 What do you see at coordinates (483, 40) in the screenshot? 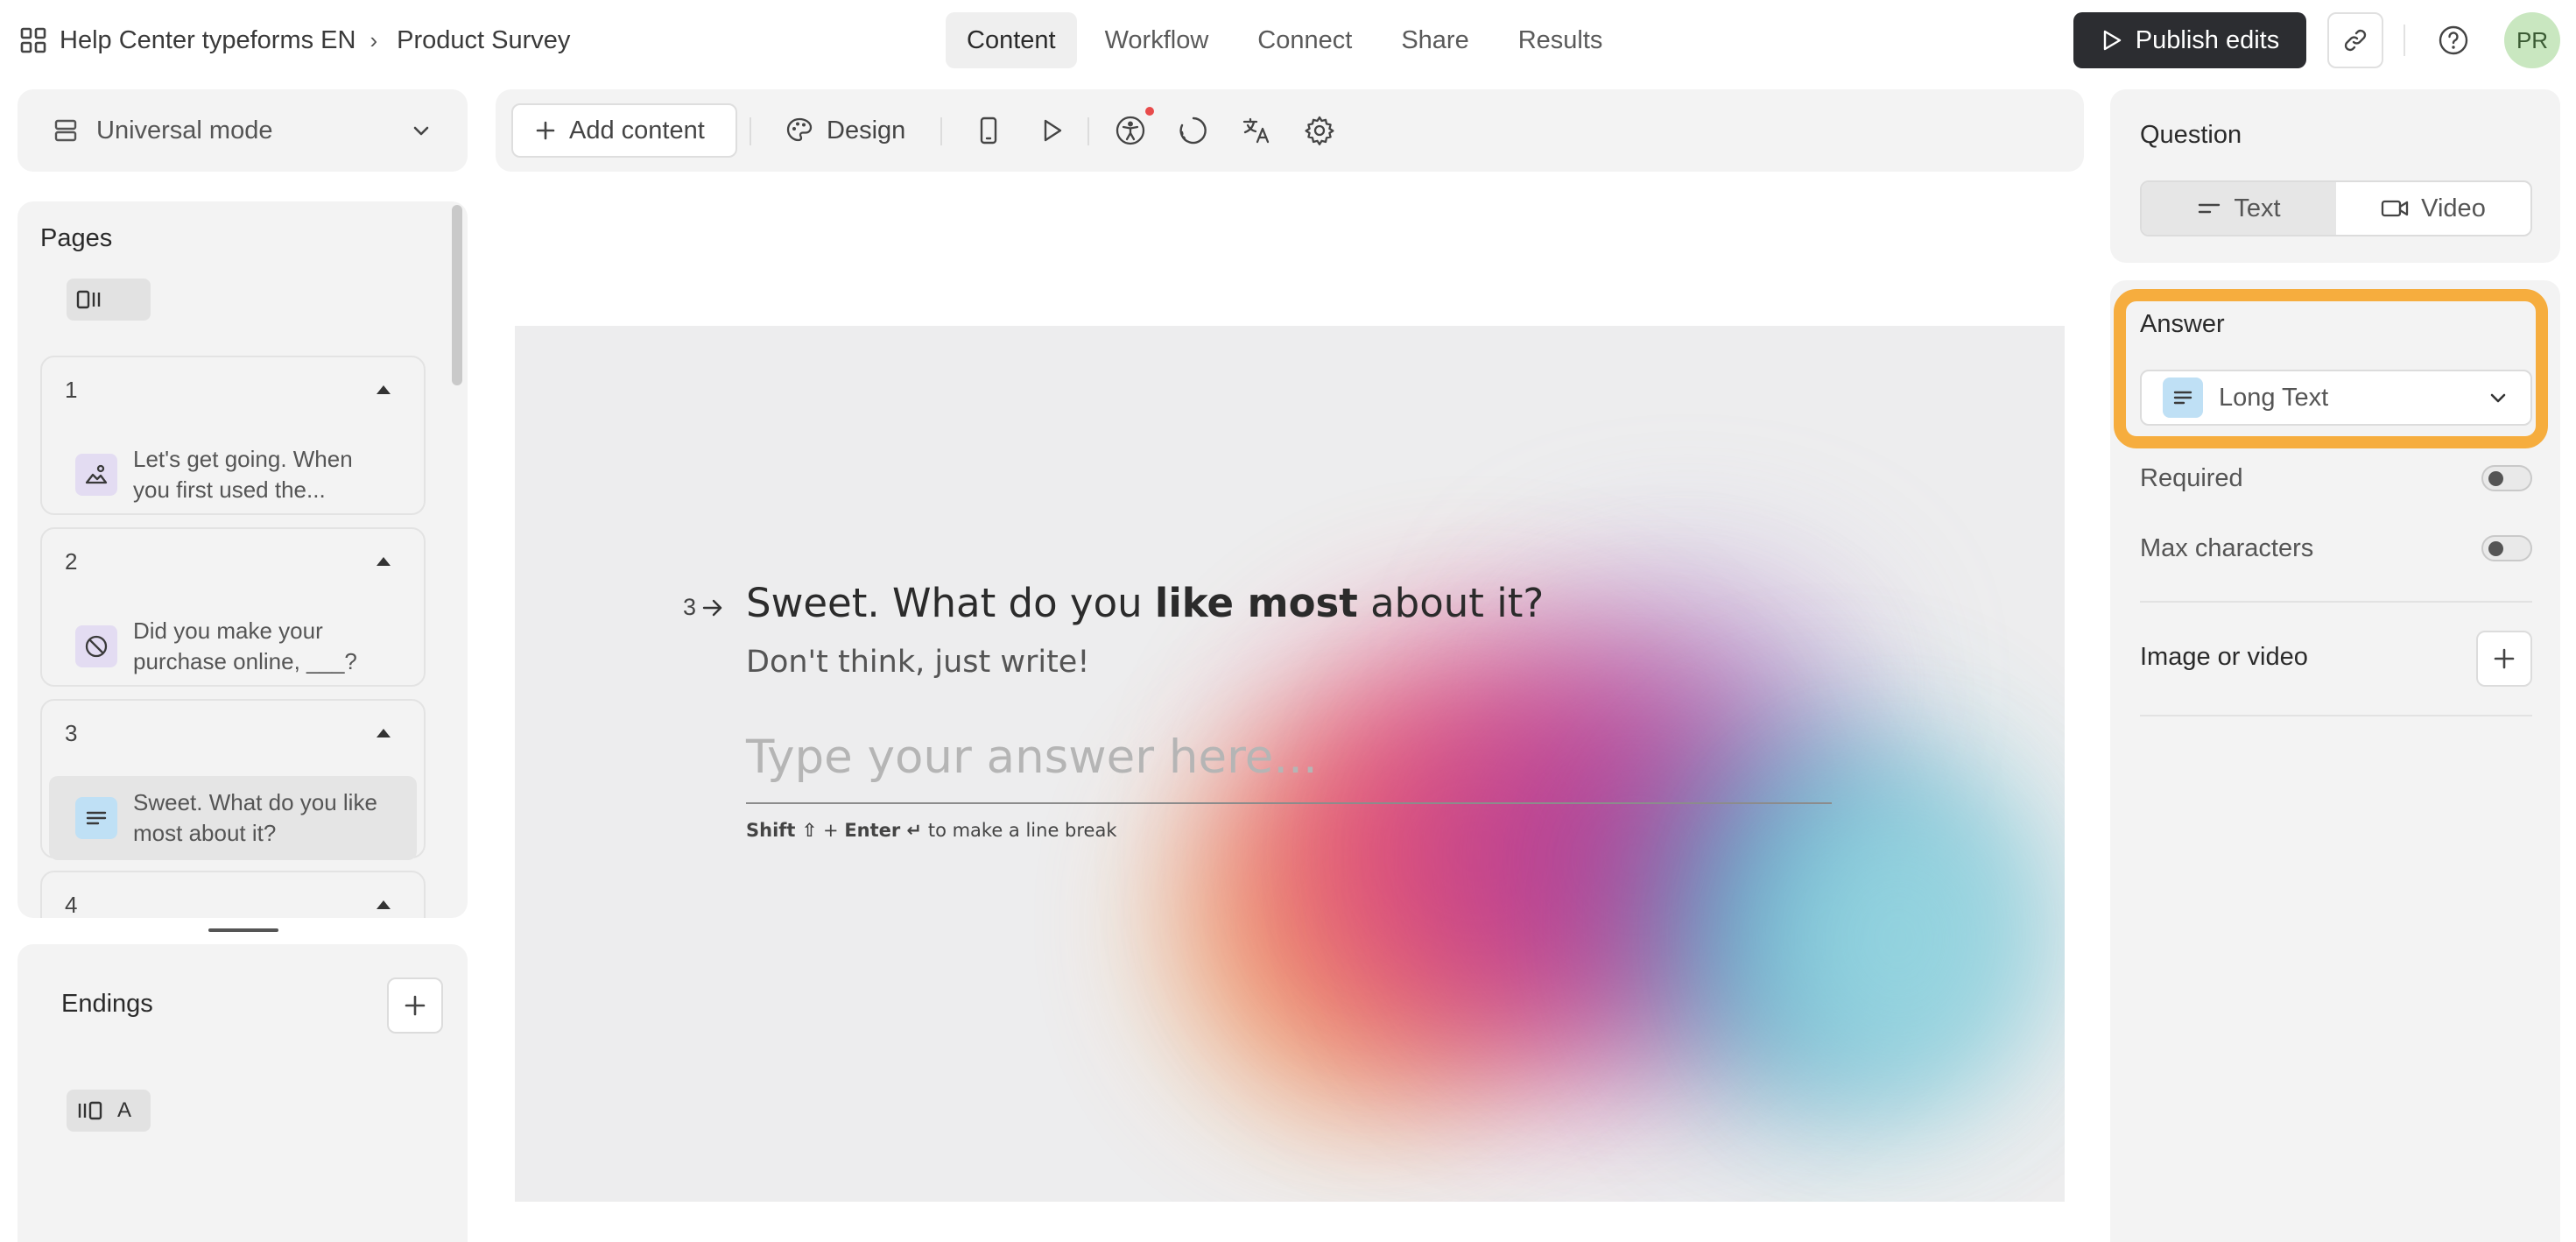
I see `form-title: Product Survey` at bounding box center [483, 40].